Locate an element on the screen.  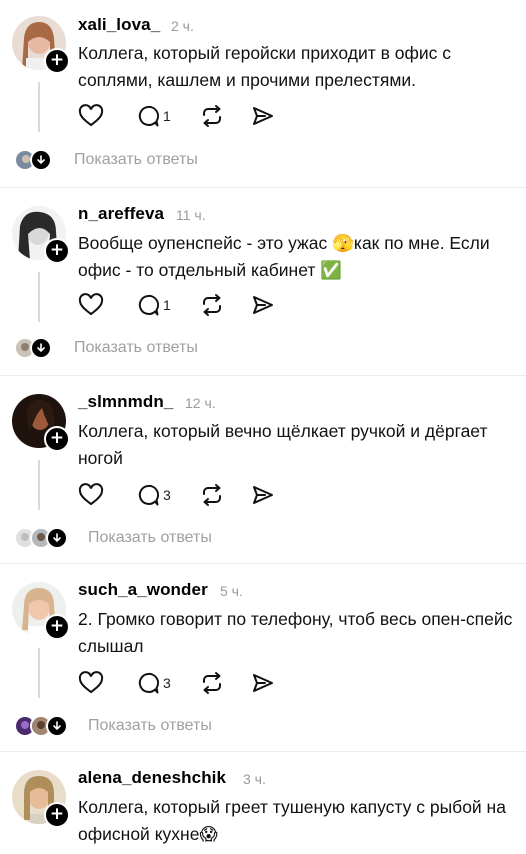
username: n_areffeva is located at coordinates (121, 214).